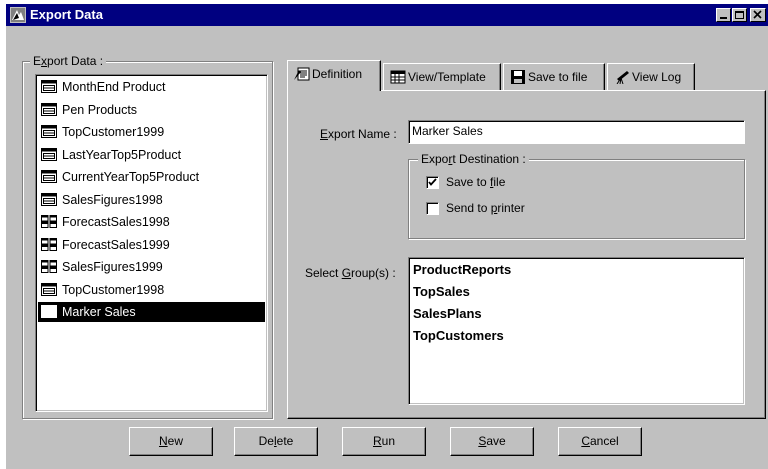  What do you see at coordinates (447, 313) in the screenshot?
I see `group-list-item: SalesPlans` at bounding box center [447, 313].